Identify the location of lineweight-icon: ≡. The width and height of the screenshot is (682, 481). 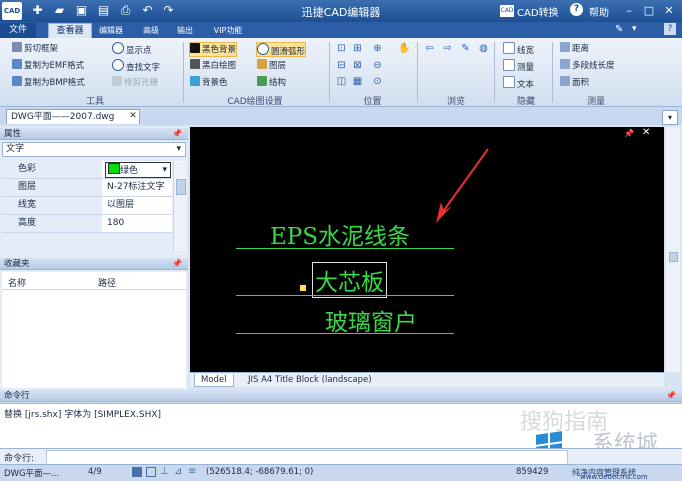
(192, 471).